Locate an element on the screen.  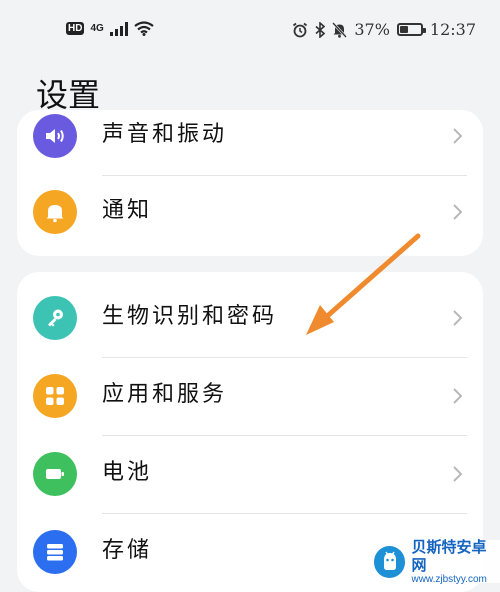
watermark-title: 贝斯特安卓网 is located at coordinates (449, 555).